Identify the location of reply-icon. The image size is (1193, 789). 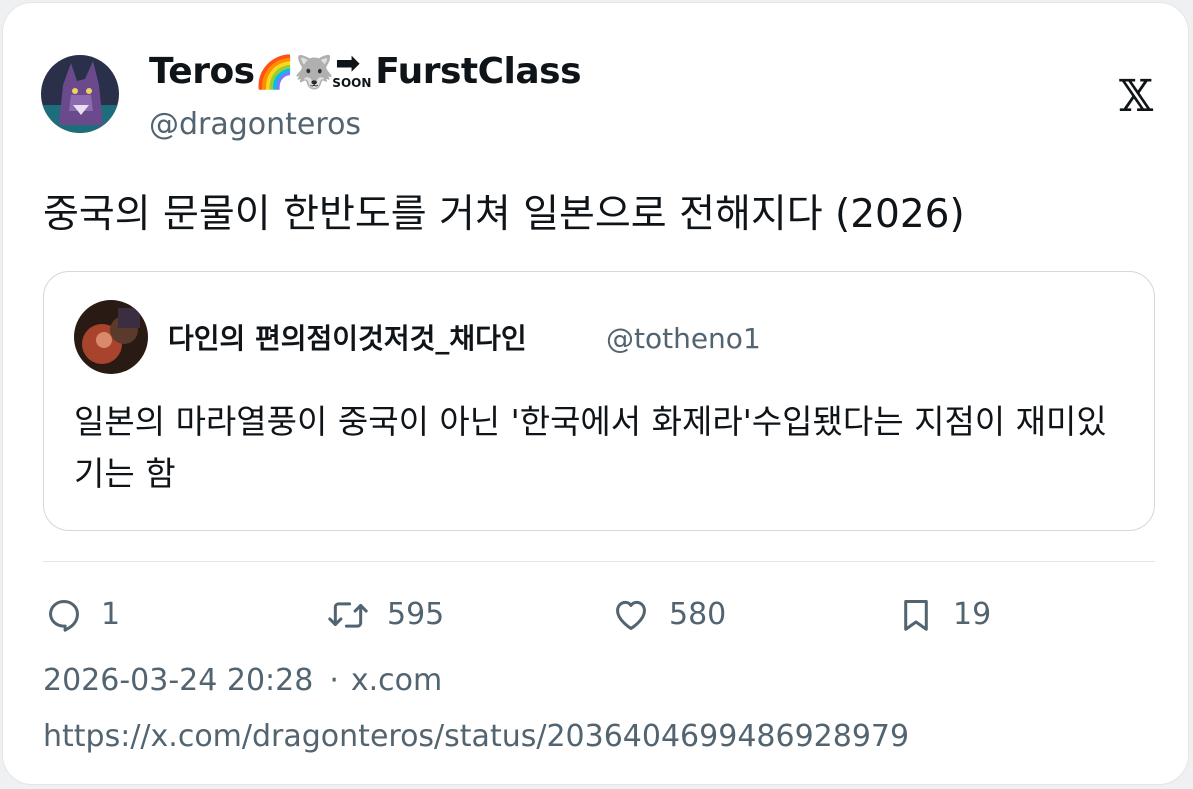
(64, 615).